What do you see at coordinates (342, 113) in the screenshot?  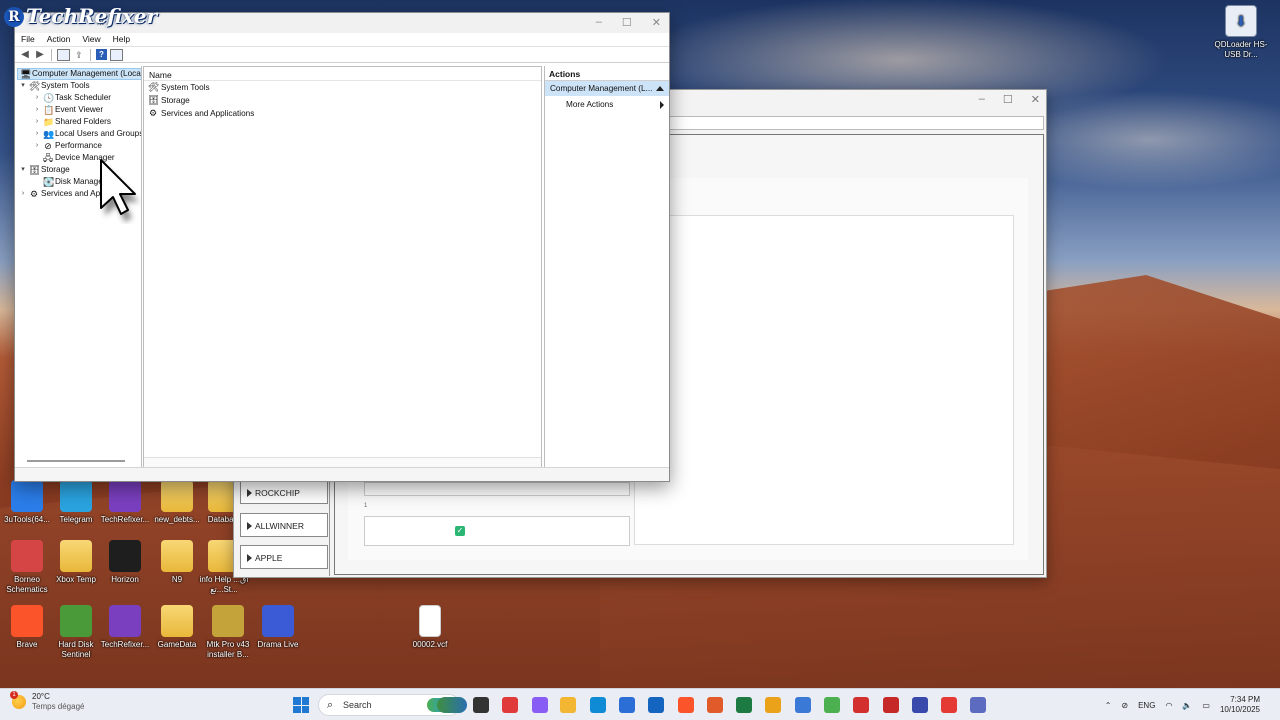 I see `list-item: ⚙ Services and Applications` at bounding box center [342, 113].